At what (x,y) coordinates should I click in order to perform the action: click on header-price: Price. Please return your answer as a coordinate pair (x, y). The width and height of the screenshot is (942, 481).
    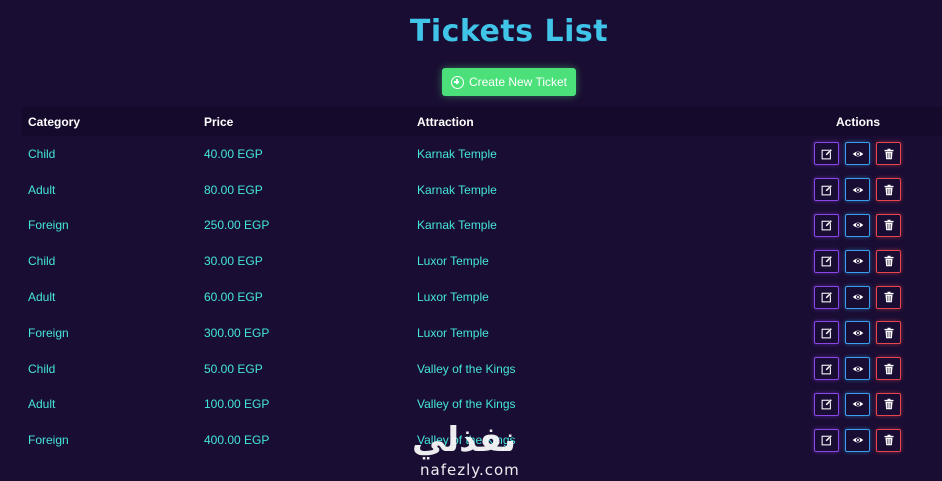
    Looking at the image, I should click on (219, 121).